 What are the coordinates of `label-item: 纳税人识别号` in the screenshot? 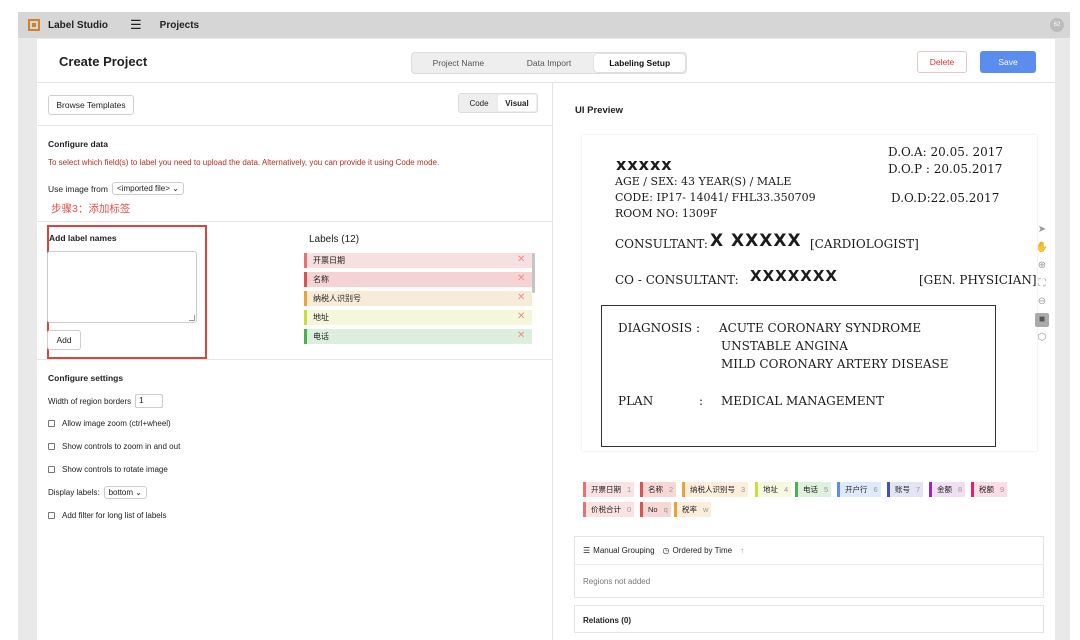 It's located at (418, 298).